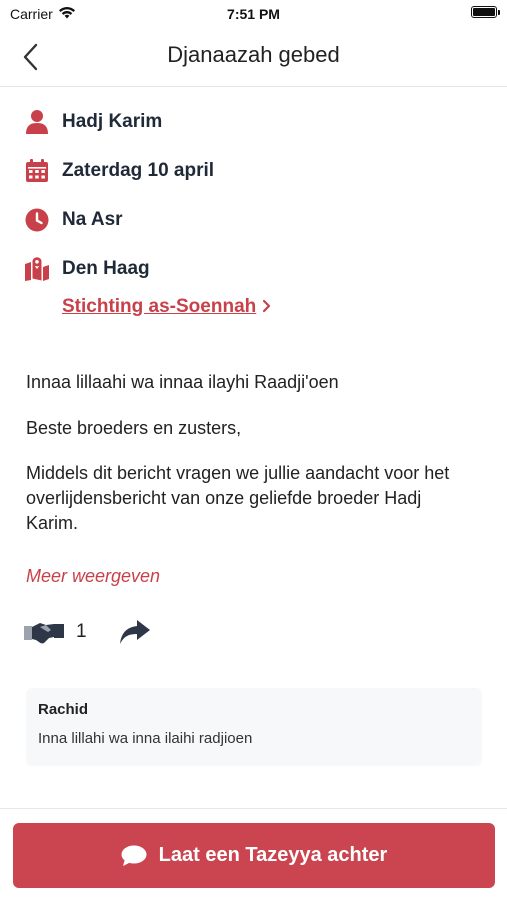  I want to click on name-row: Hadj Karim, so click(93, 122).